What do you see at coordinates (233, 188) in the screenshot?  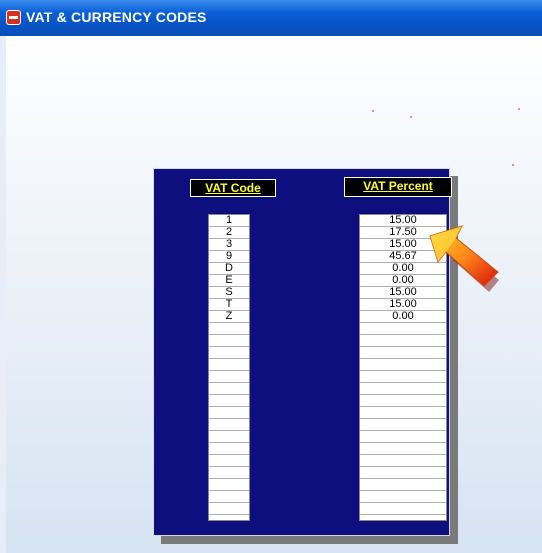 I see `vat-code-header: VAT Code` at bounding box center [233, 188].